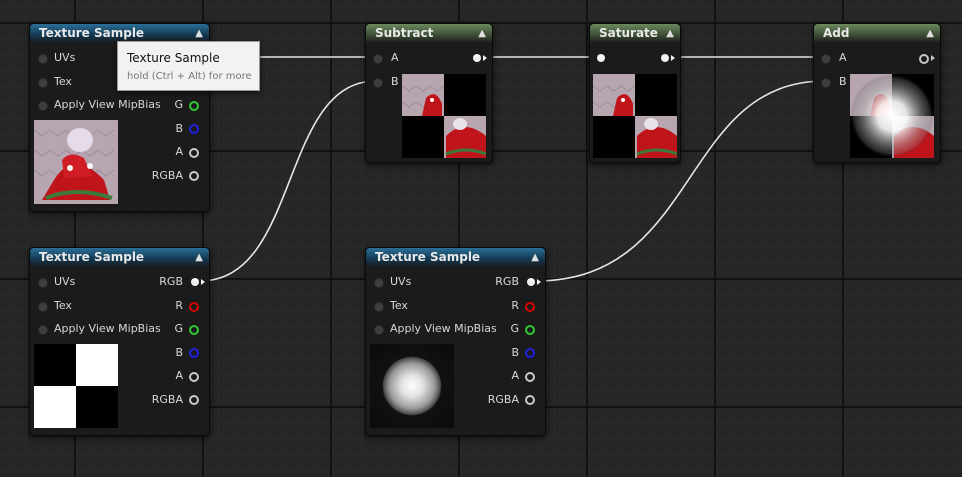  Describe the element at coordinates (412, 386) in the screenshot. I see `radial-gradient-thumbnail` at that location.